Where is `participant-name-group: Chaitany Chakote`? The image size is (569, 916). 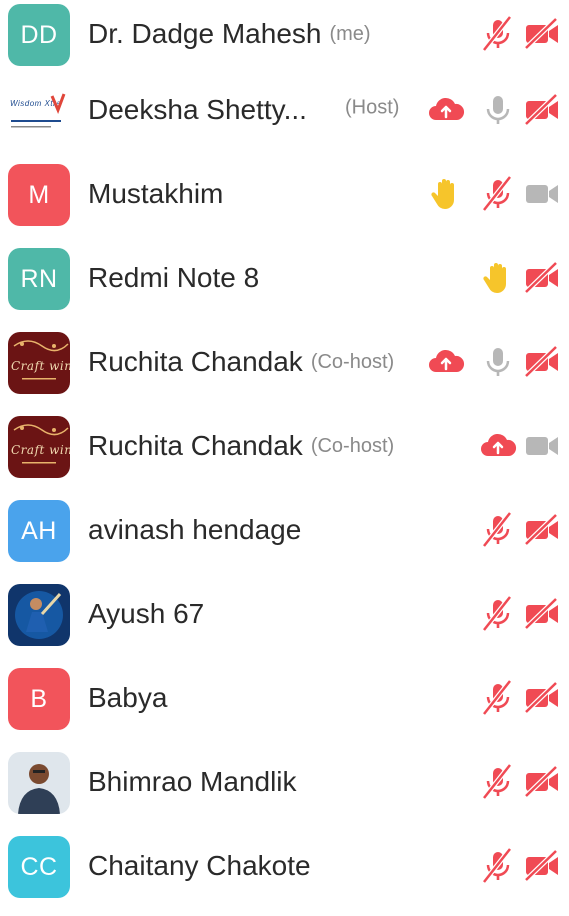
participant-name-group: Chaitany Chakote is located at coordinates (199, 866).